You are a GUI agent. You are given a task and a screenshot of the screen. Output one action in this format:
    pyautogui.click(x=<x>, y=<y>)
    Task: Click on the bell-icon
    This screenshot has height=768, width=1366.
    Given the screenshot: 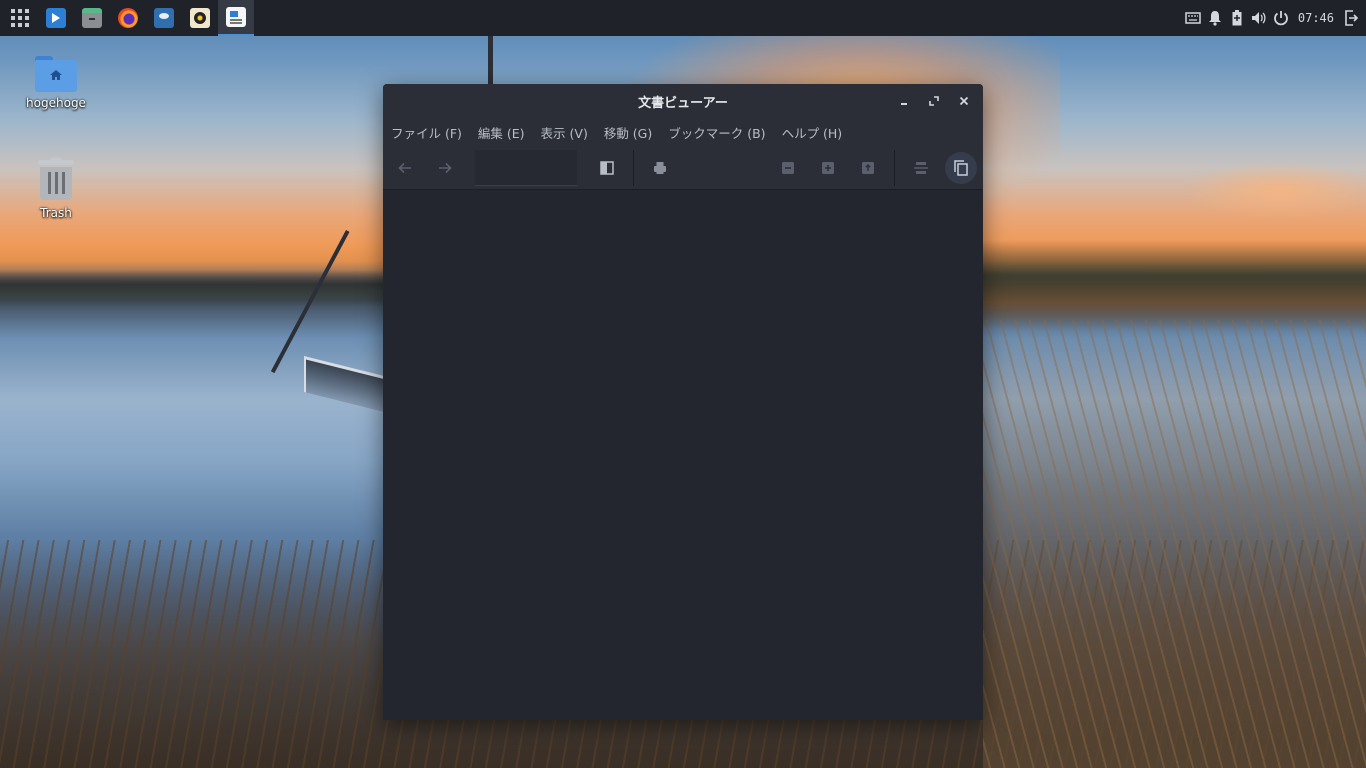 What is the action you would take?
    pyautogui.click(x=1215, y=18)
    